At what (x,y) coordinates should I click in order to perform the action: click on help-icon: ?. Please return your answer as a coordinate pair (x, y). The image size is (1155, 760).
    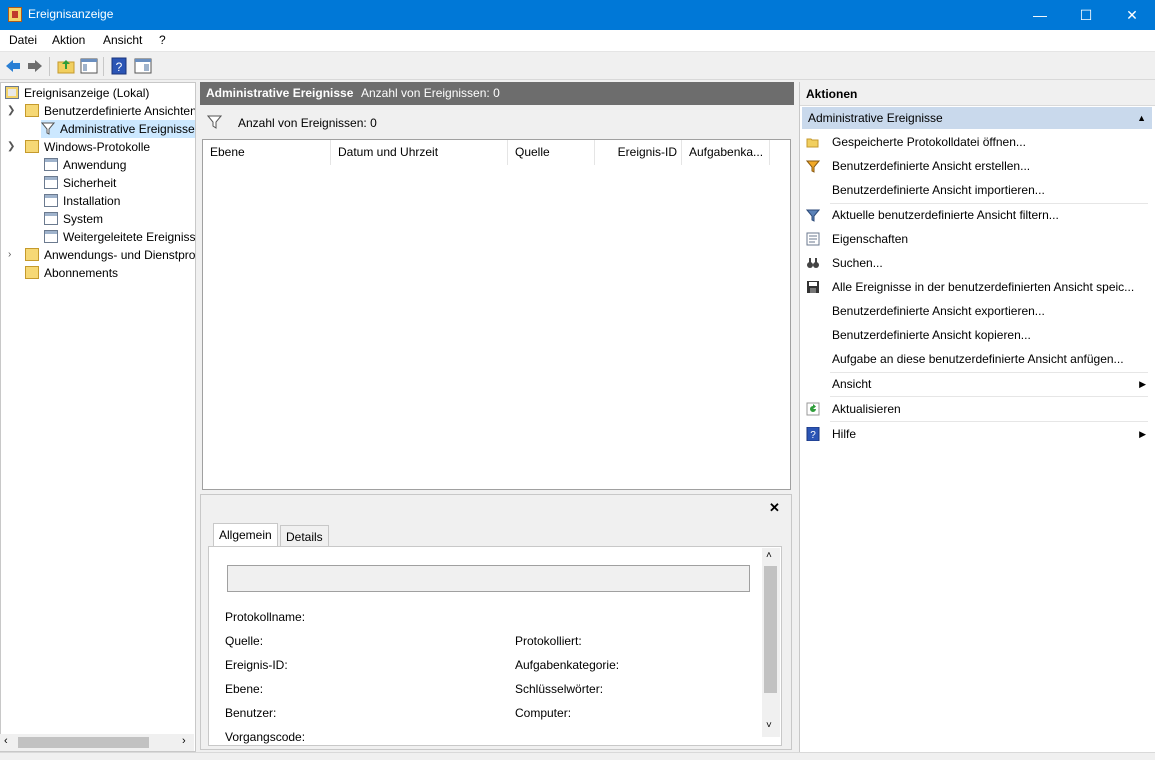
    Looking at the image, I should click on (119, 66).